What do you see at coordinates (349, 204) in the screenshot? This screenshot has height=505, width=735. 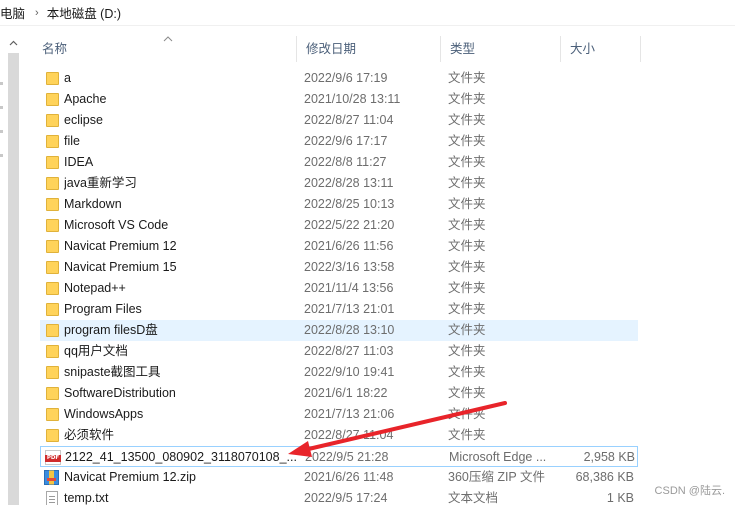 I see `file-date: 2022/8/25 10:13` at bounding box center [349, 204].